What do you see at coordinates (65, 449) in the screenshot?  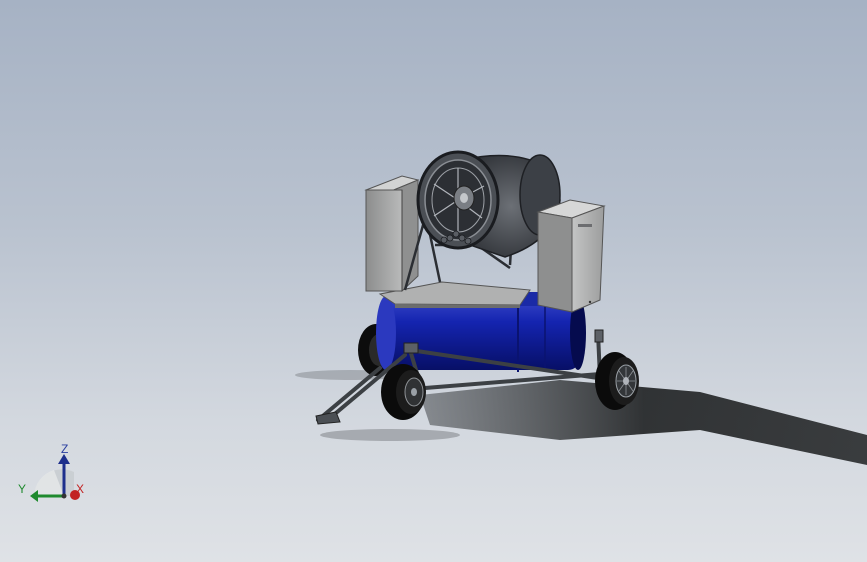 I see `axis-z-label: Z` at bounding box center [65, 449].